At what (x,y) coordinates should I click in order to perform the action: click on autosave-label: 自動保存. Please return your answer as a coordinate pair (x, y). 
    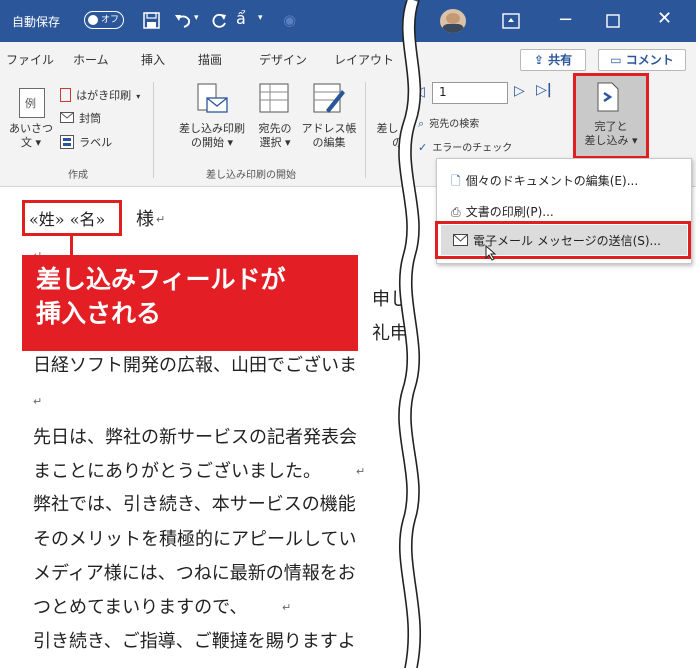
    Looking at the image, I should click on (36, 22).